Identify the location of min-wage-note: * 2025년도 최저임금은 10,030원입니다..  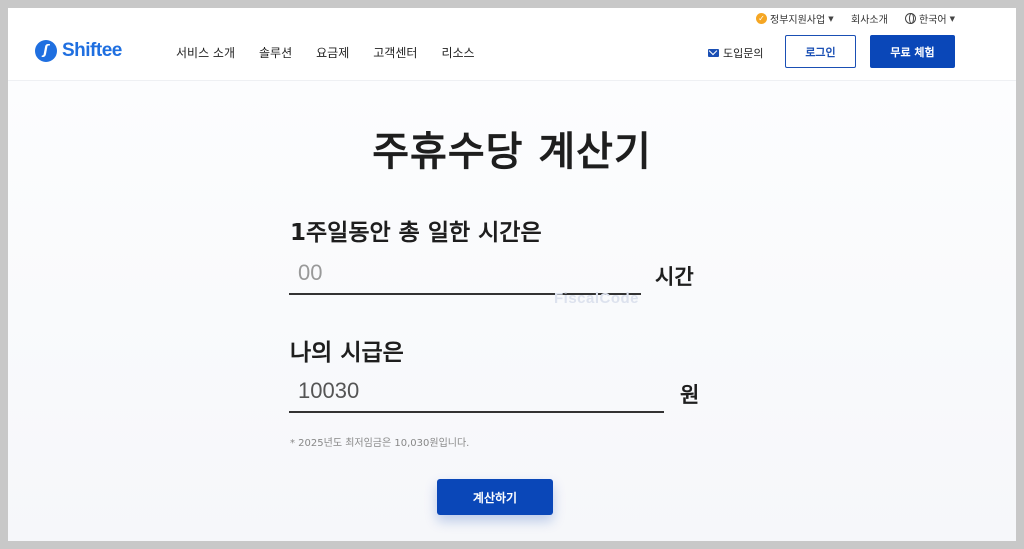
(380, 443).